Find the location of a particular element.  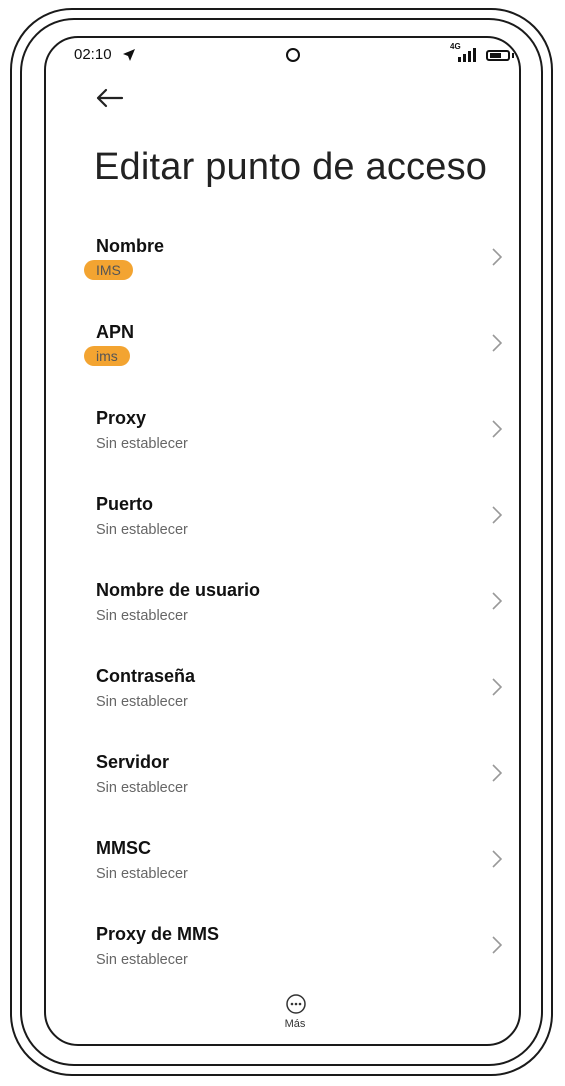

setting-servidor: Servidor Sin establecer is located at coordinates (282, 792).